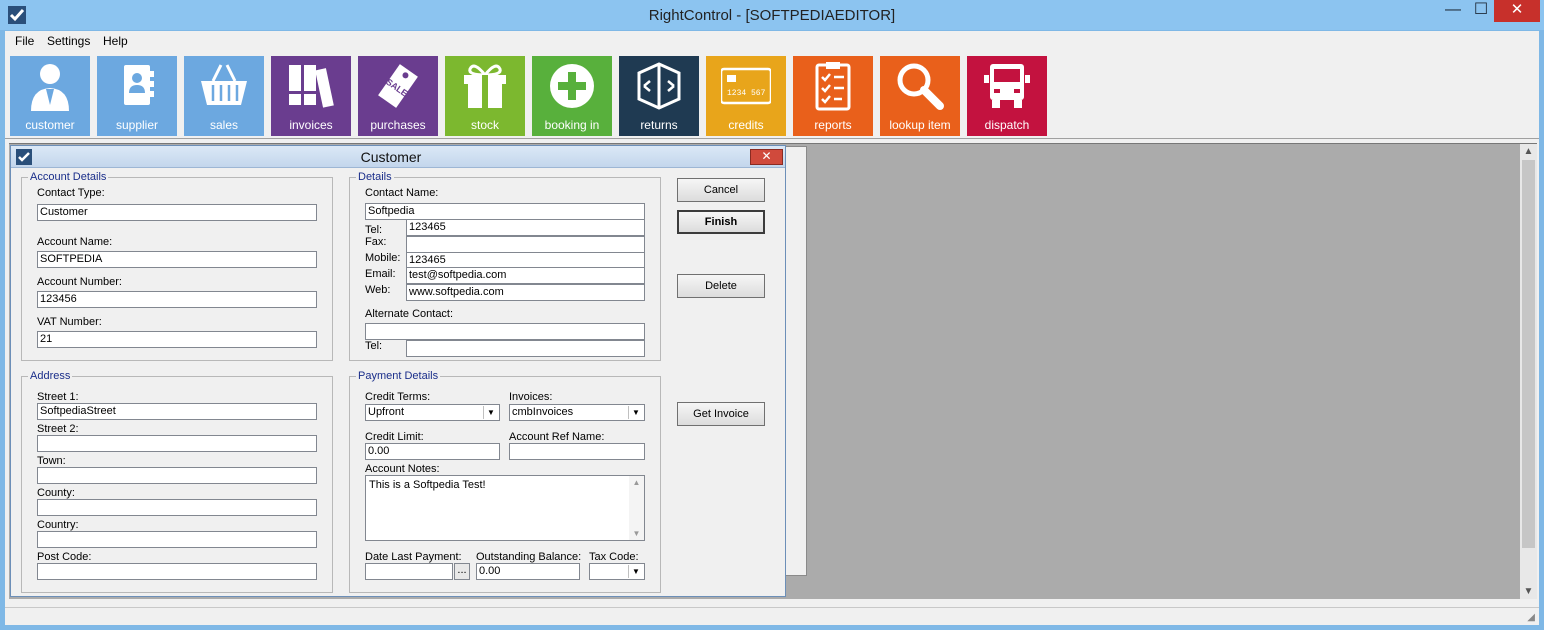 Image resolution: width=1544 pixels, height=630 pixels. What do you see at coordinates (224, 84) in the screenshot?
I see `basket-icon` at bounding box center [224, 84].